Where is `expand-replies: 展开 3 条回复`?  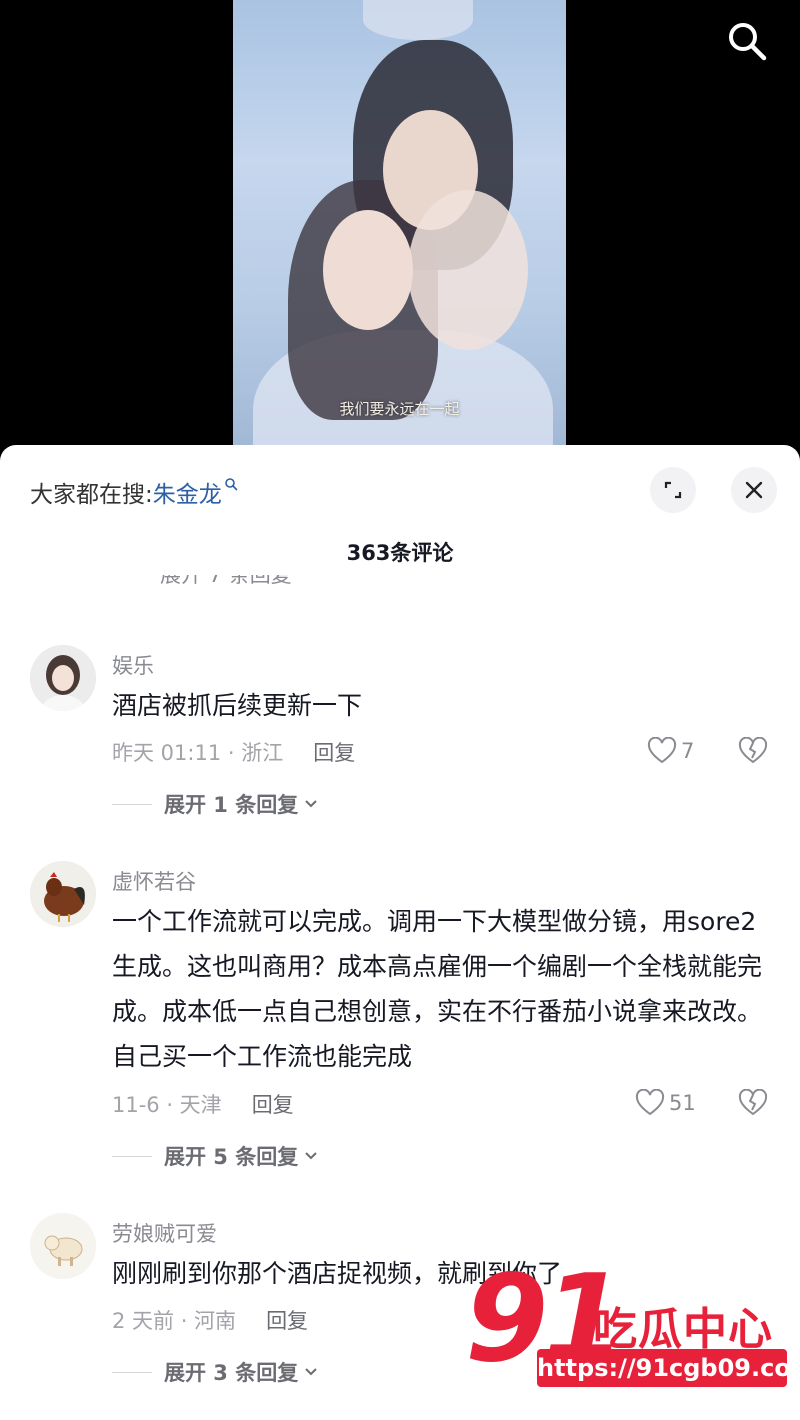 expand-replies: 展开 3 条回复 is located at coordinates (215, 1372).